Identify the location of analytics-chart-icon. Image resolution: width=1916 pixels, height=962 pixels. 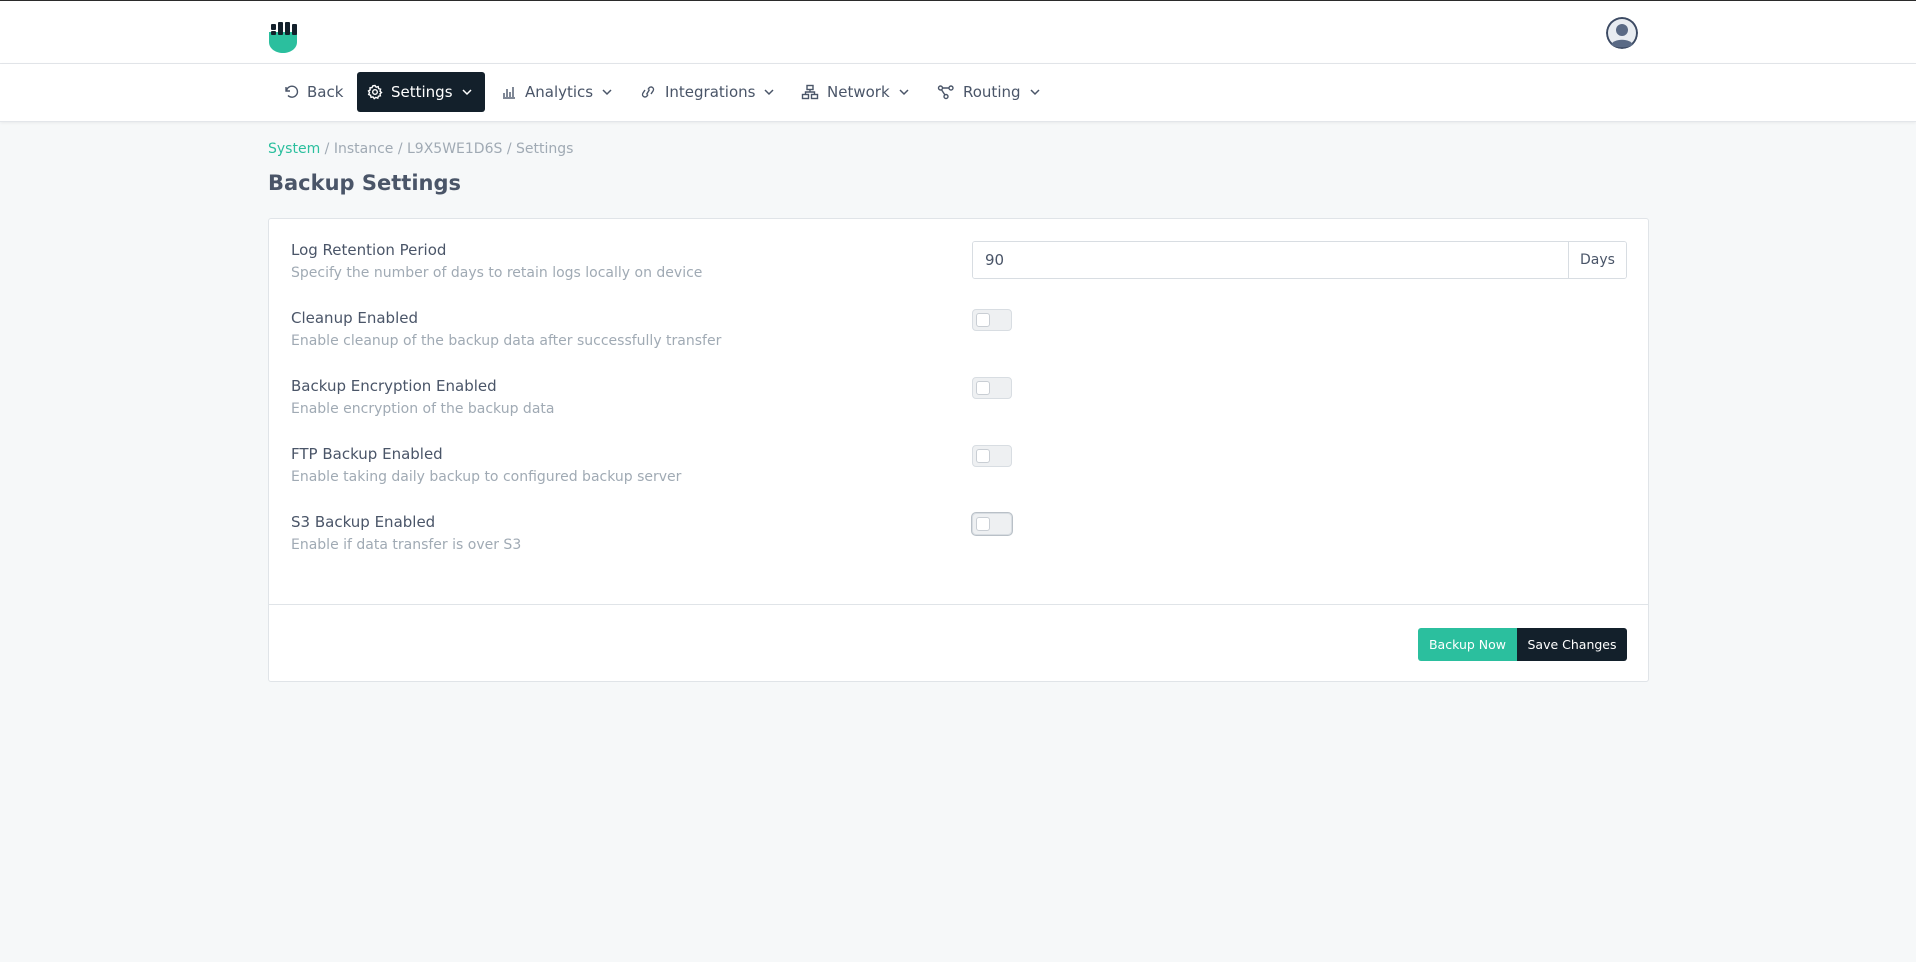
(509, 93).